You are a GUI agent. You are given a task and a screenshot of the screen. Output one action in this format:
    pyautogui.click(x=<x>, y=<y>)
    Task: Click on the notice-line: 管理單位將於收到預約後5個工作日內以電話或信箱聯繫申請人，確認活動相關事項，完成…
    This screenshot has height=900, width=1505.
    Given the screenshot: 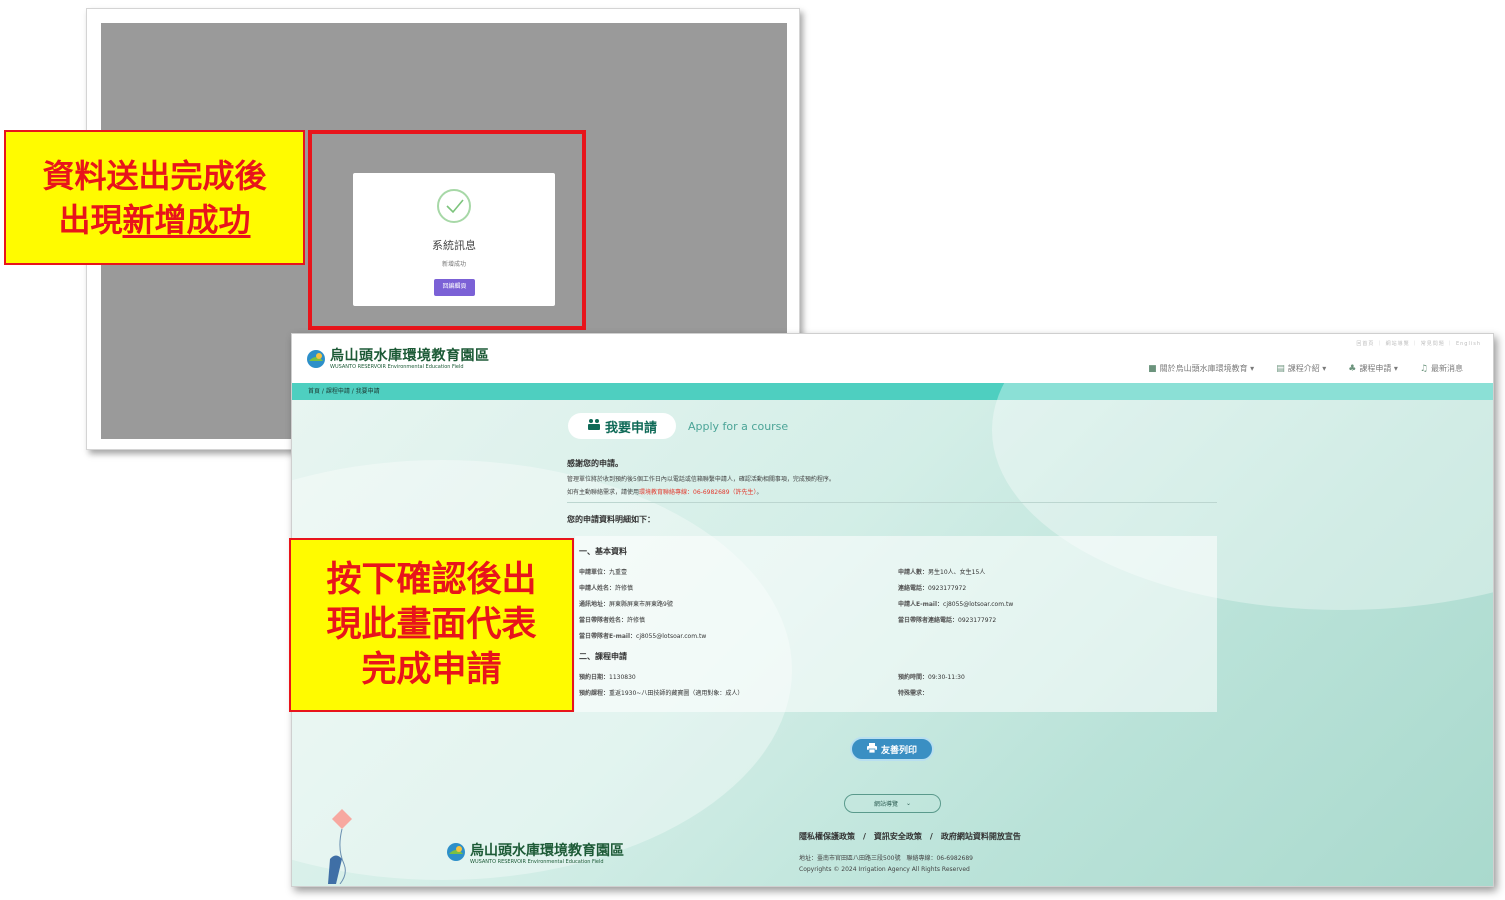 What is the action you would take?
    pyautogui.click(x=701, y=479)
    